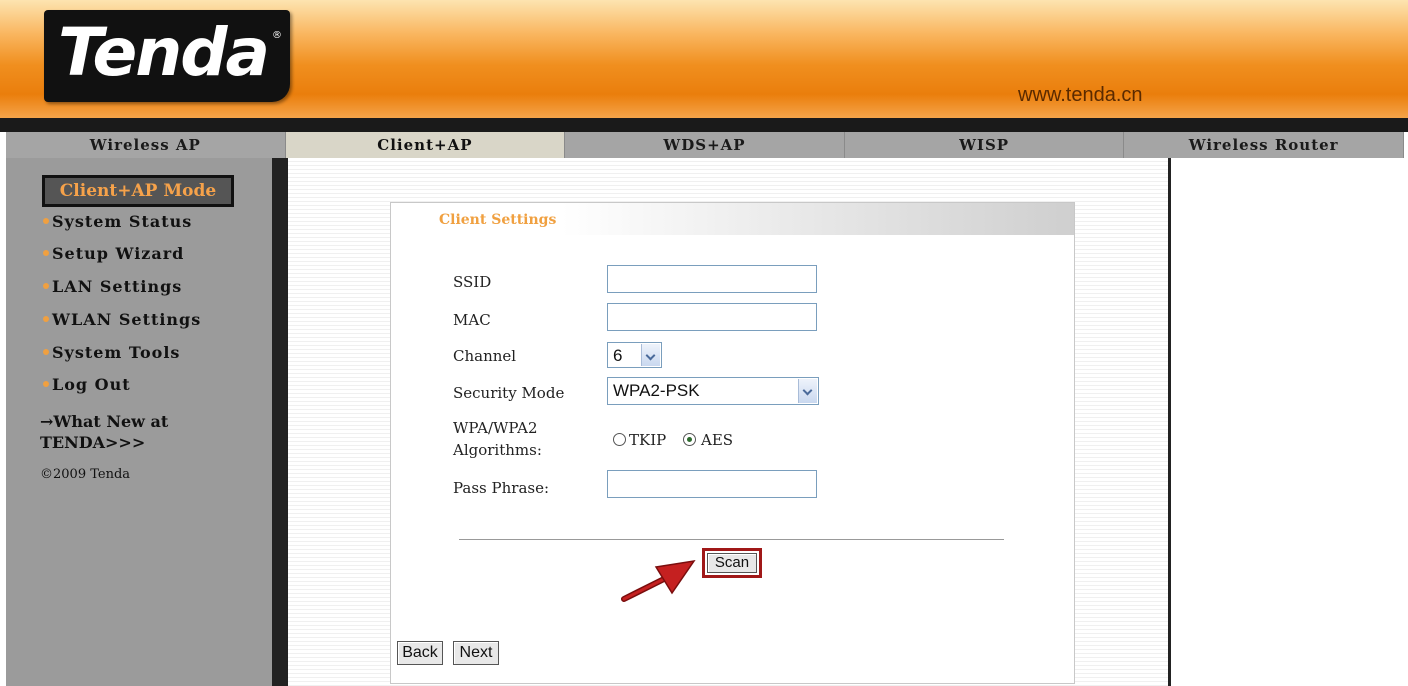  I want to click on whats-new-link: →What New at TENDA>>>, so click(104, 432).